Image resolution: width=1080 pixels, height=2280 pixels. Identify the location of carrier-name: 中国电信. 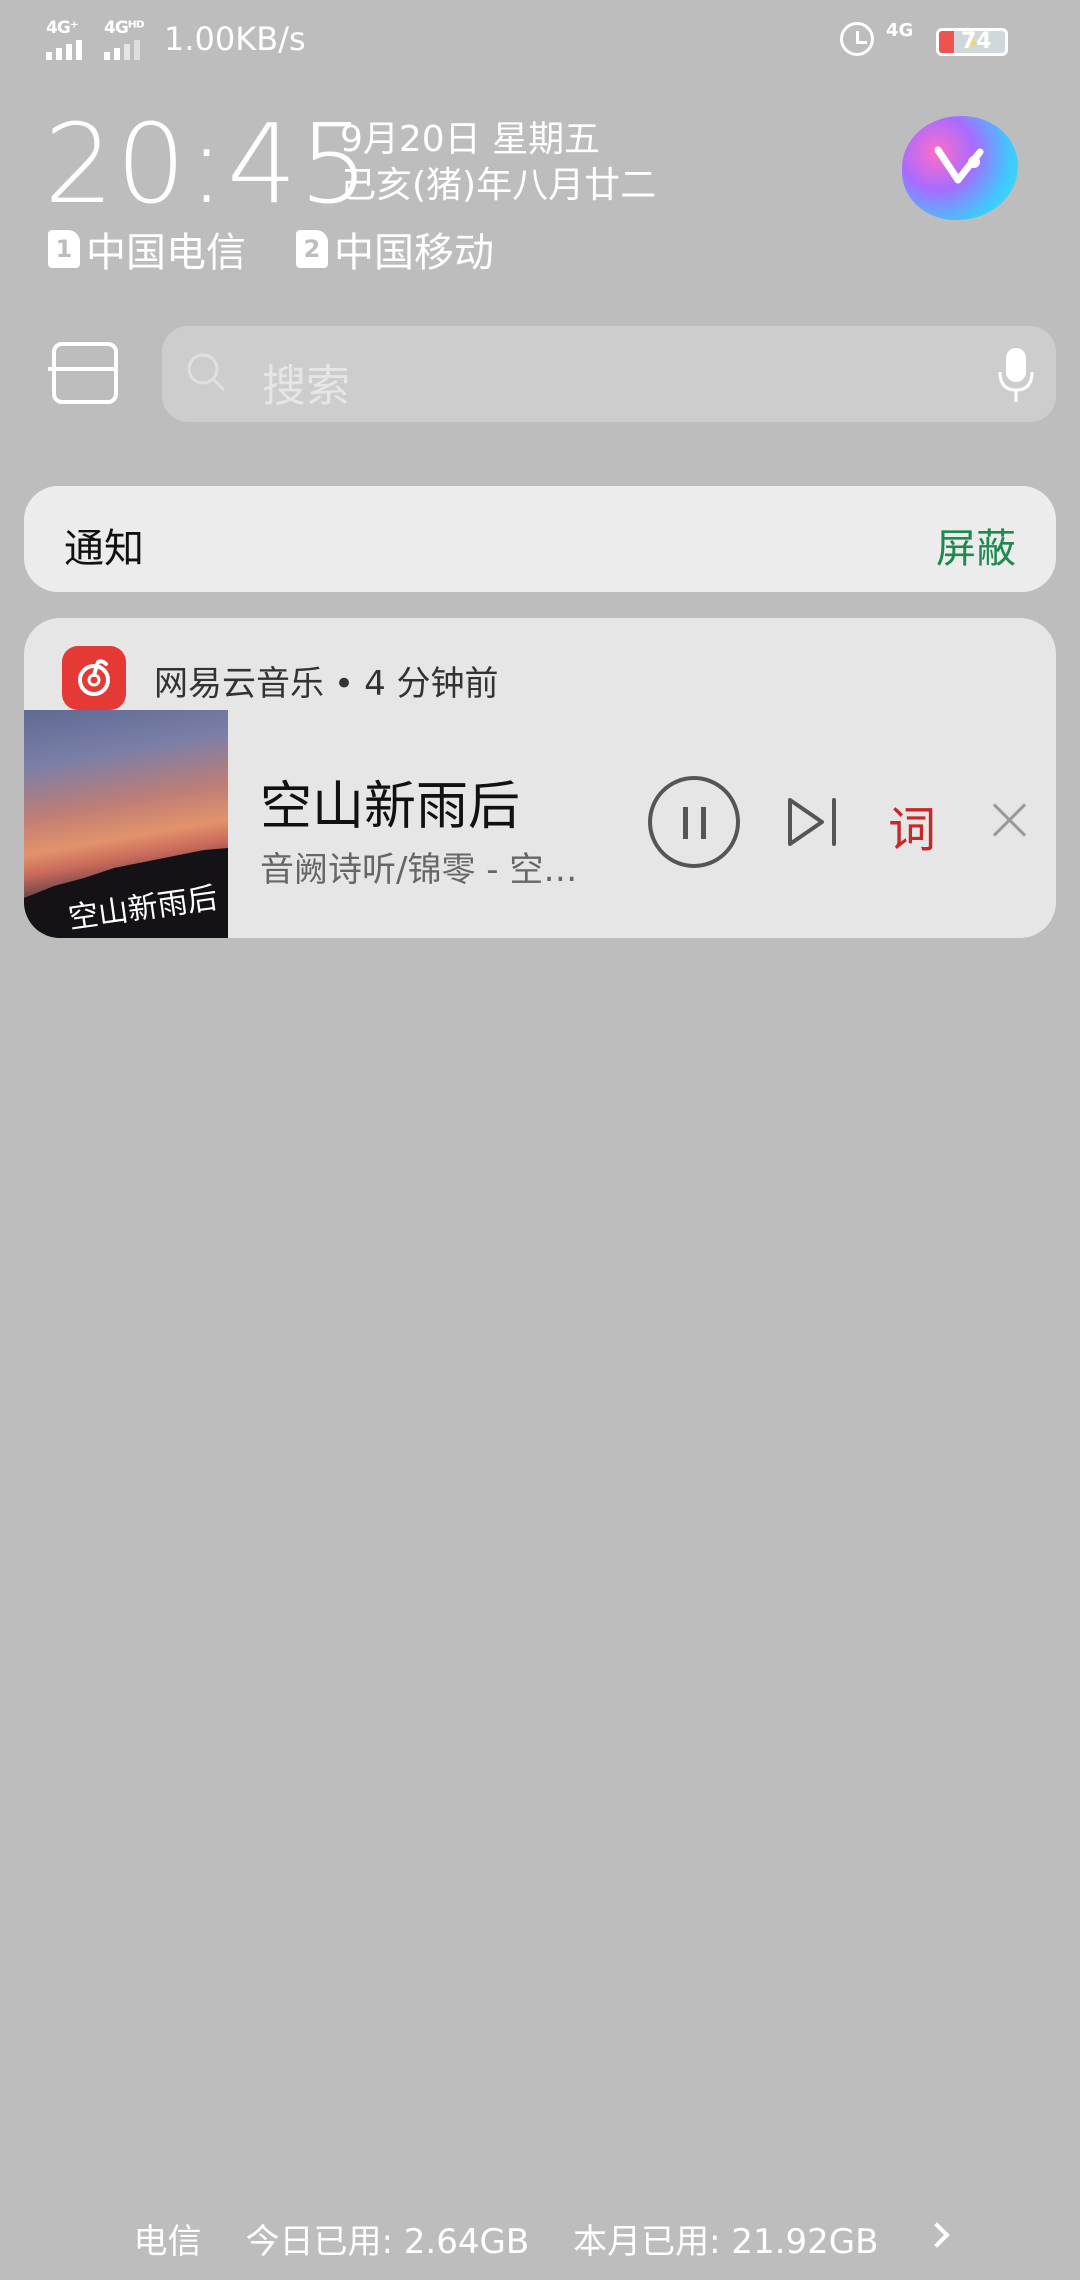
(166, 253).